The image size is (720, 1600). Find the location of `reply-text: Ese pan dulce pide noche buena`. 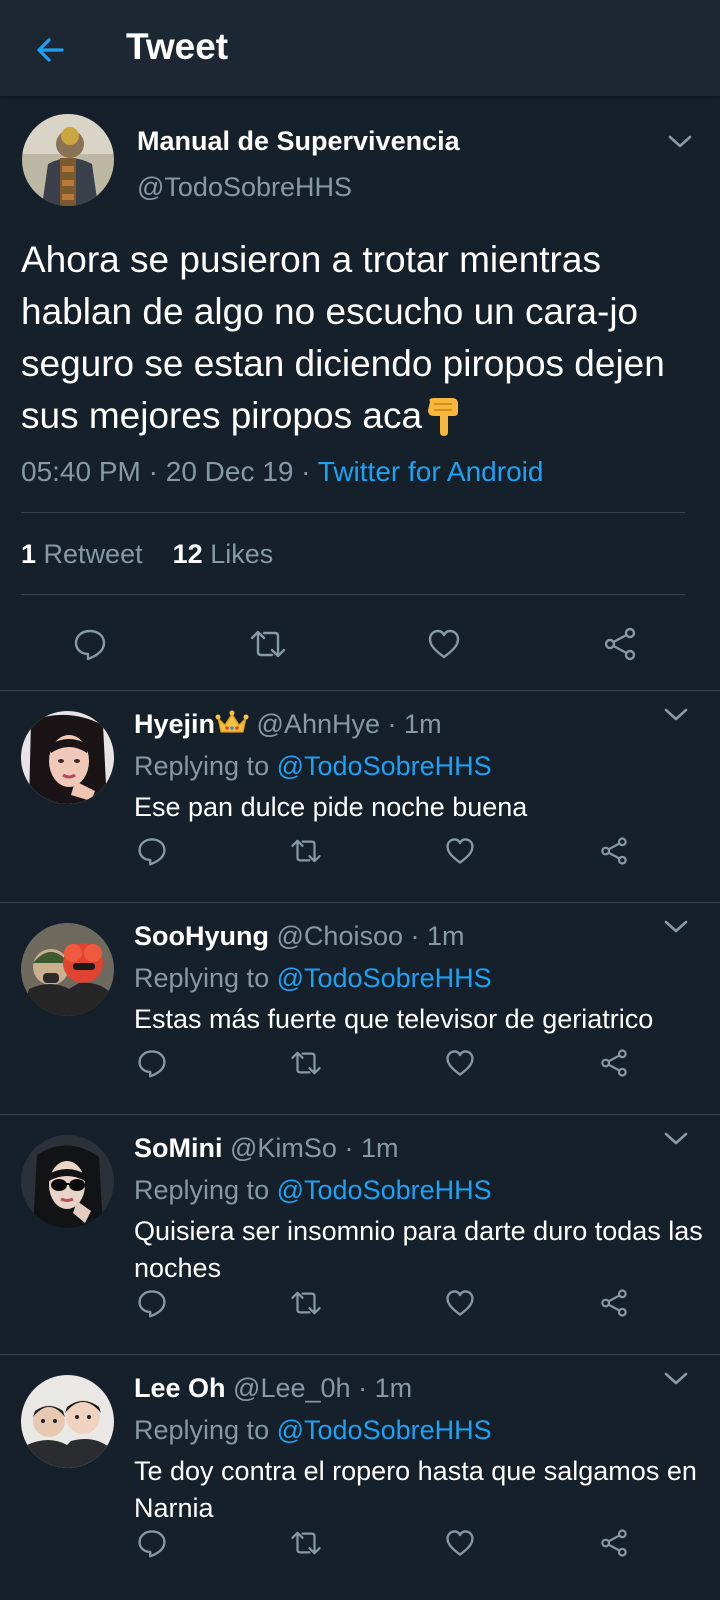

reply-text: Ese pan dulce pide noche buena is located at coordinates (331, 807).